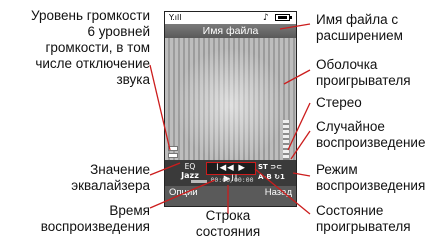 The width and height of the screenshot is (438, 242). I want to click on callout-player-skin: Оболочка проигрывателя, so click(363, 72).